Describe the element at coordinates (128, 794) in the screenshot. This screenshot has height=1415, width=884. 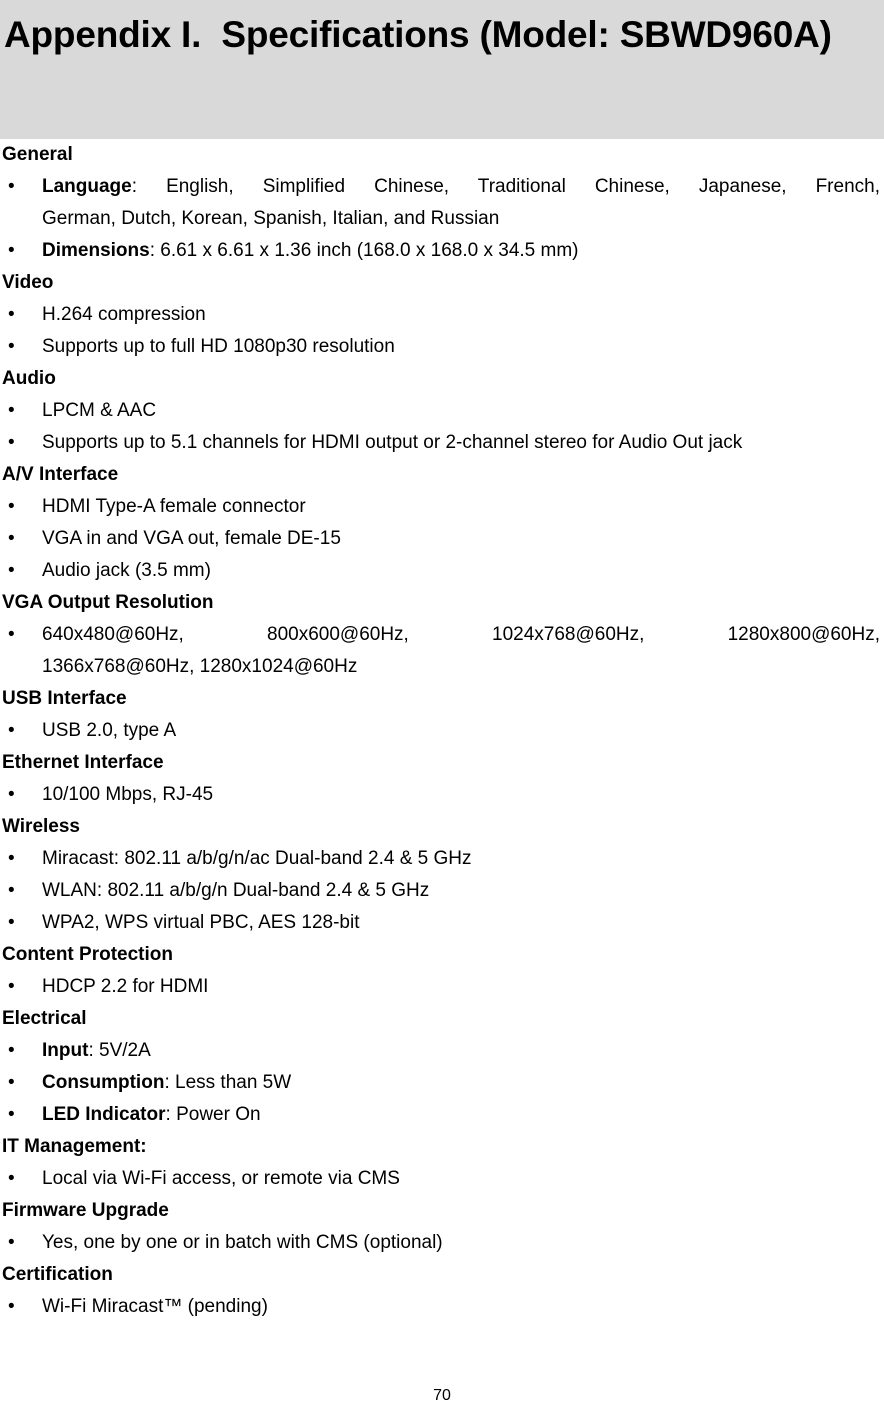
I see `bullet-text: 10/100 Mbps, RJ-45` at that location.